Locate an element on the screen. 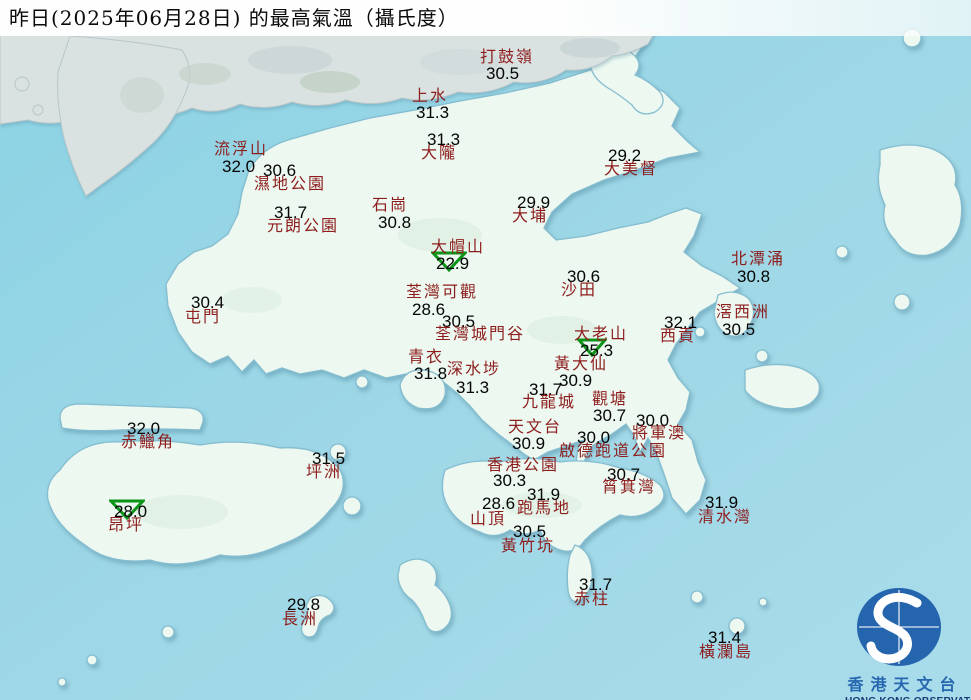  station-label: 大帽山 is located at coordinates (458, 246).